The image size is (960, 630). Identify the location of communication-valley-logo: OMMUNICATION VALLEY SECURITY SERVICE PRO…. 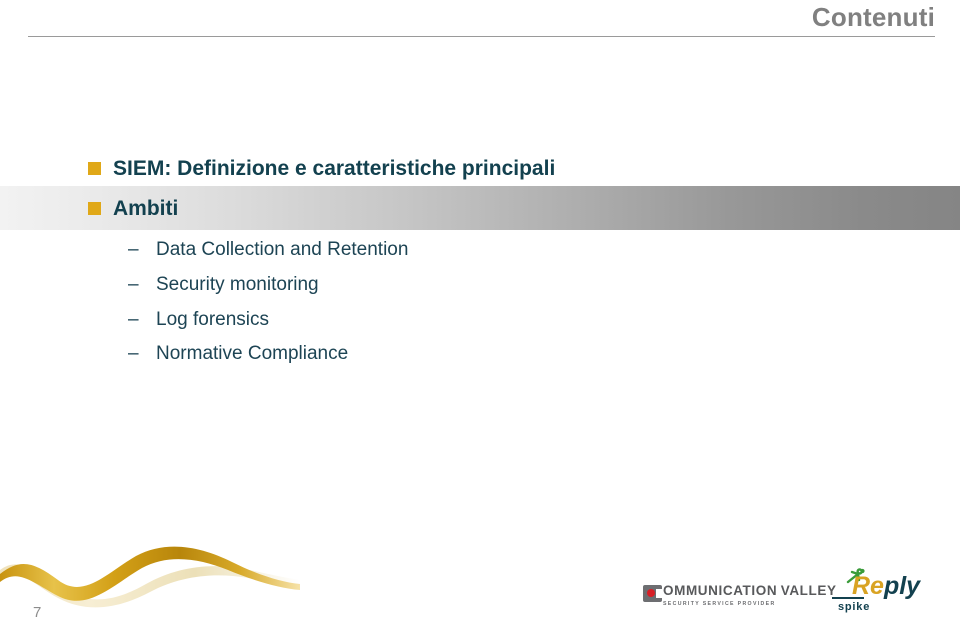
(740, 596).